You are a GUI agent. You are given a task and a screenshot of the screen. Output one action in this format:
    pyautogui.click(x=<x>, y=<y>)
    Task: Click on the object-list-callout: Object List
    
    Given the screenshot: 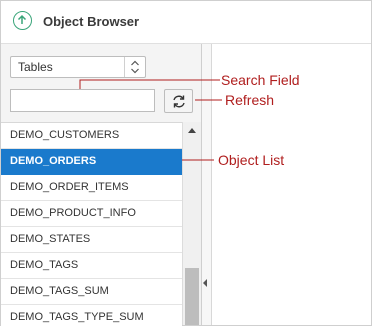 What is the action you would take?
    pyautogui.click(x=251, y=160)
    